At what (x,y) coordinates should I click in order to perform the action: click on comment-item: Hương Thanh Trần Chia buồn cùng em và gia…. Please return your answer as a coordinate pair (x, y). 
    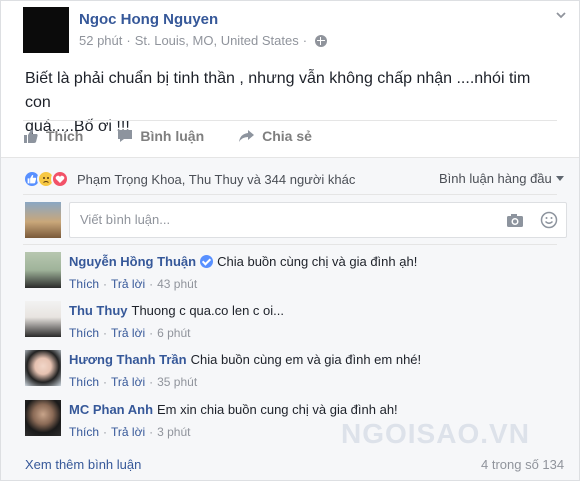
    Looking at the image, I should click on (290, 374).